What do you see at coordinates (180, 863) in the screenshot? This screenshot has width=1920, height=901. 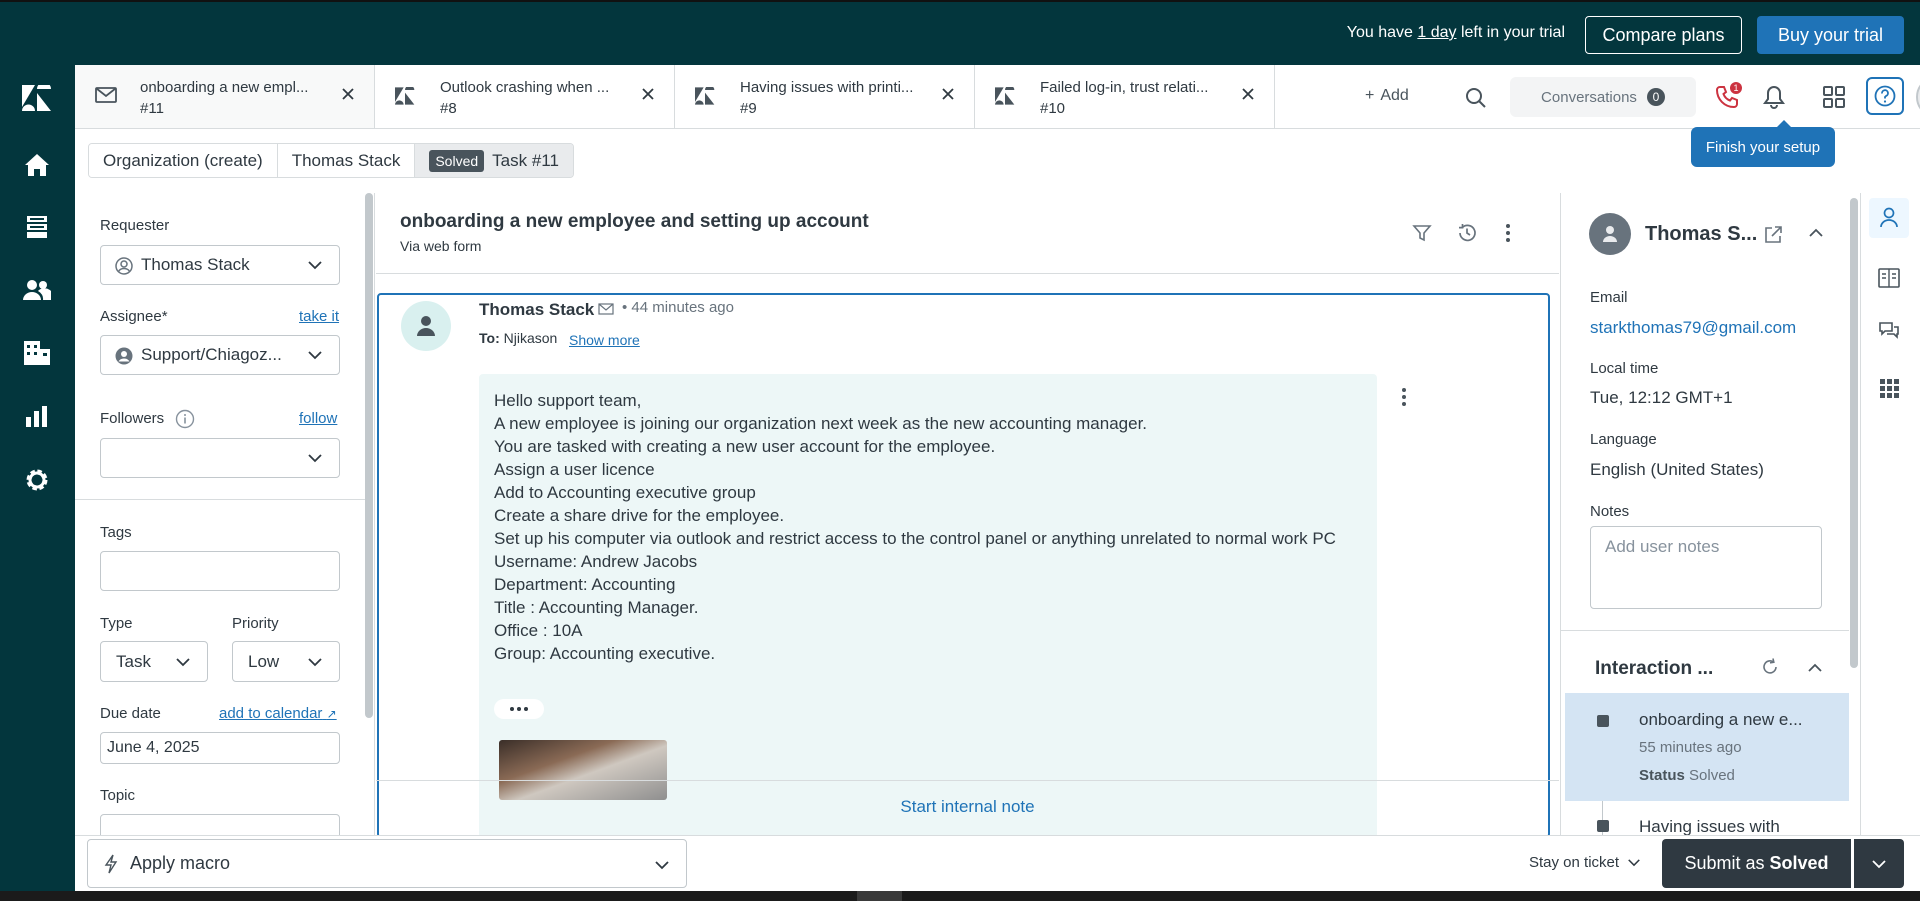 I see `apply-macro-label: Apply macro` at bounding box center [180, 863].